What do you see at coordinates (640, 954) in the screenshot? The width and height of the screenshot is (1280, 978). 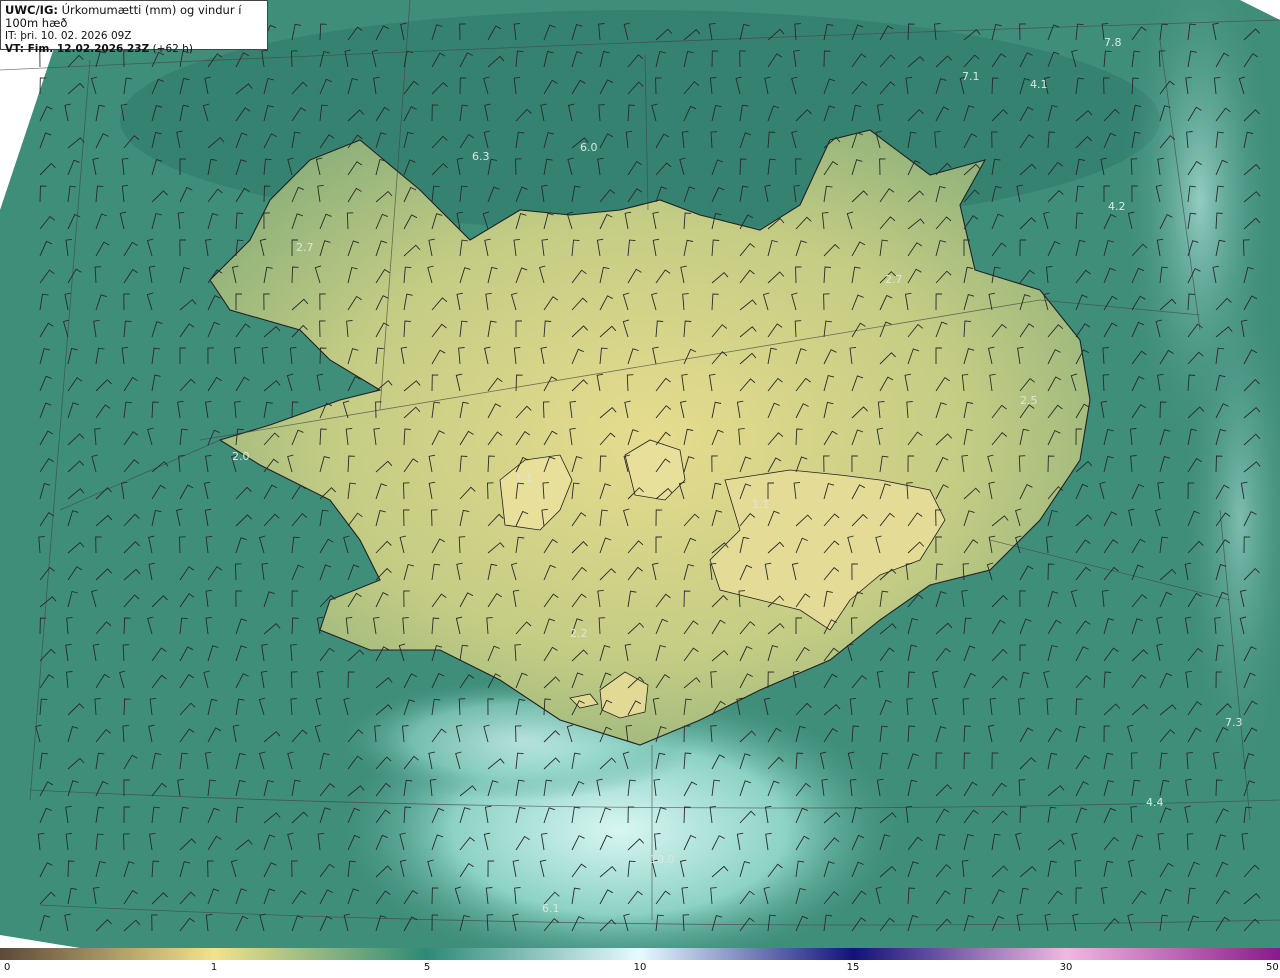 I see `precipitation-colorbar` at bounding box center [640, 954].